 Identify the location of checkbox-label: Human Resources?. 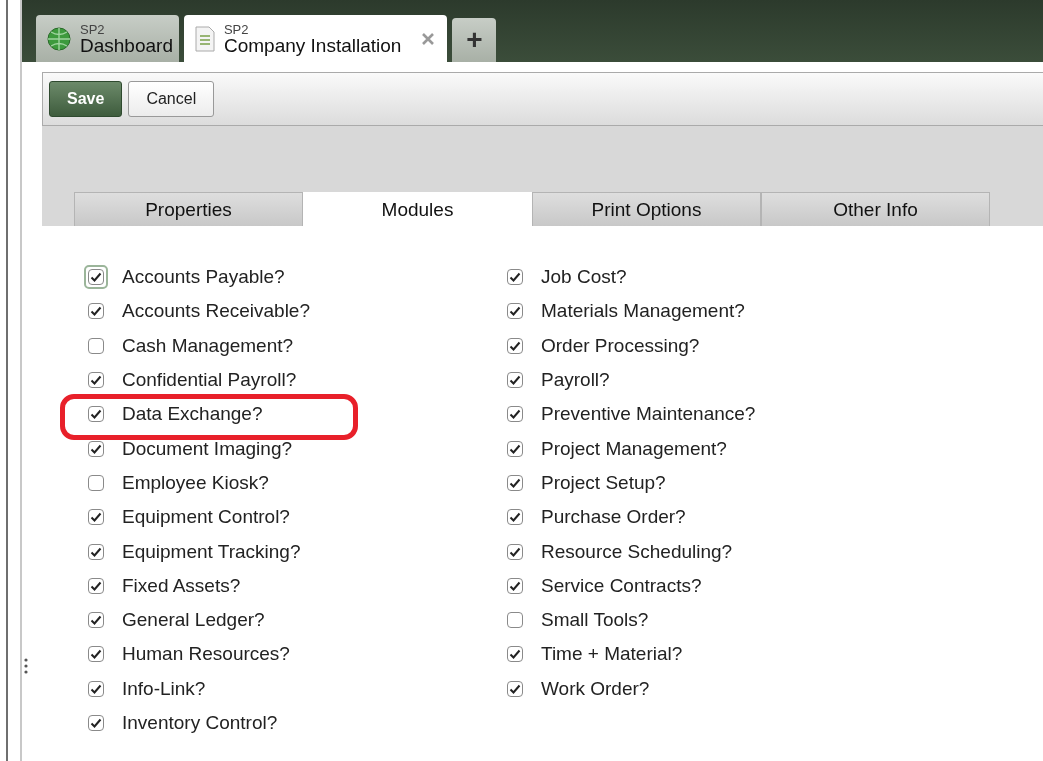
(206, 654).